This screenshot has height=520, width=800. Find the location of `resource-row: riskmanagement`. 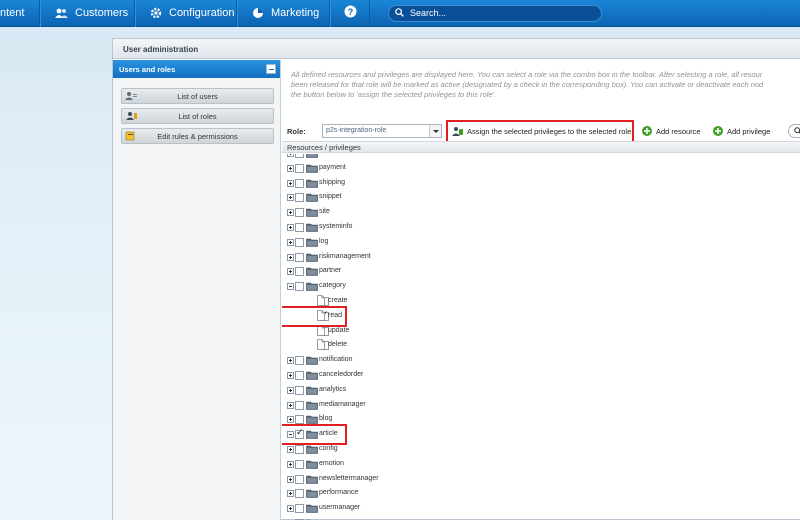

resource-row: riskmanagement is located at coordinates (541, 257).